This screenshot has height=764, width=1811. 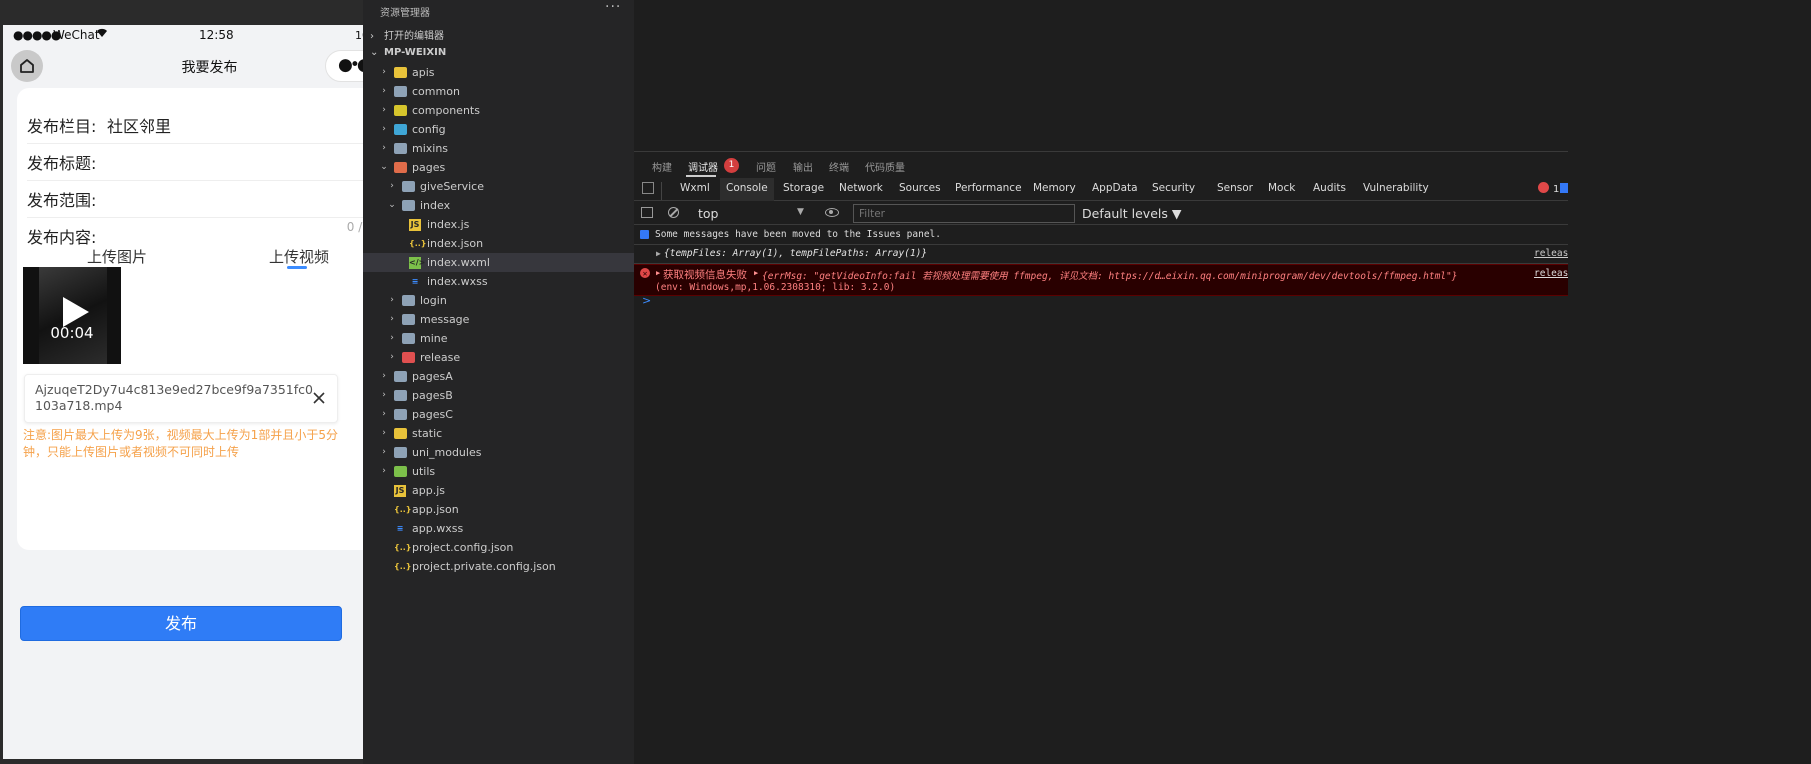 I want to click on tree-item-release: › release, so click(x=498, y=357).